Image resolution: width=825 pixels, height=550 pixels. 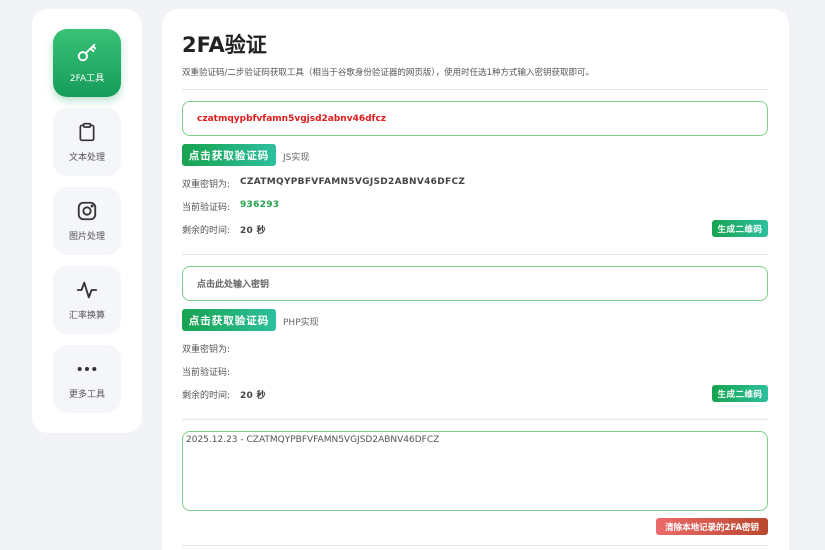 I want to click on js-impl-label: JS实现, so click(x=296, y=158).